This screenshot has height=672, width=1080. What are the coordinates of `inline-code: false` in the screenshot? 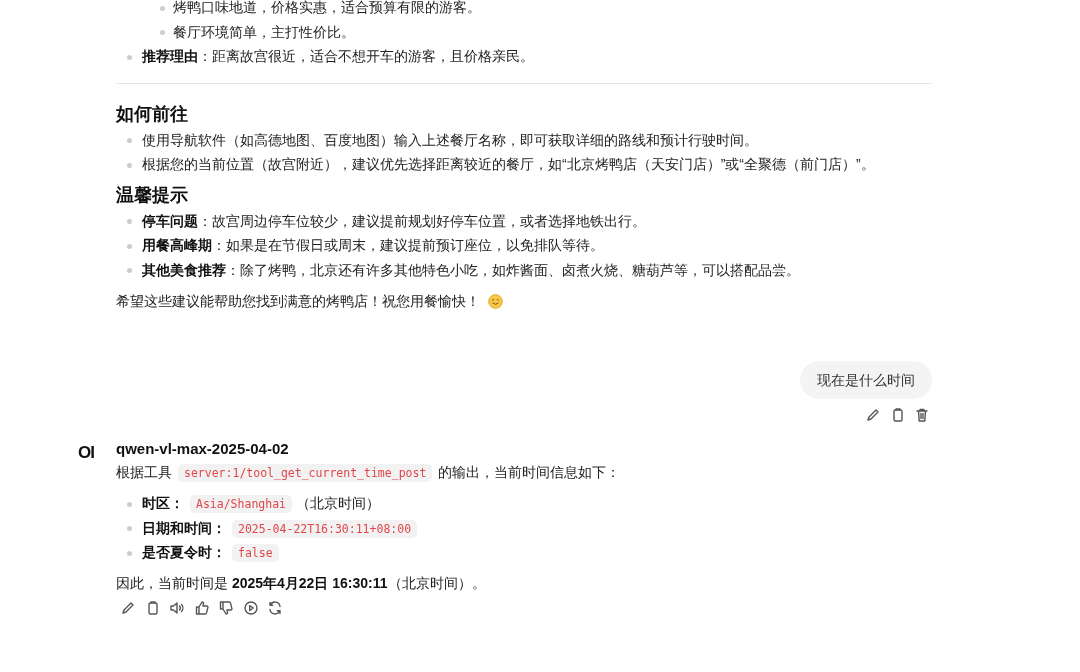 It's located at (255, 553).